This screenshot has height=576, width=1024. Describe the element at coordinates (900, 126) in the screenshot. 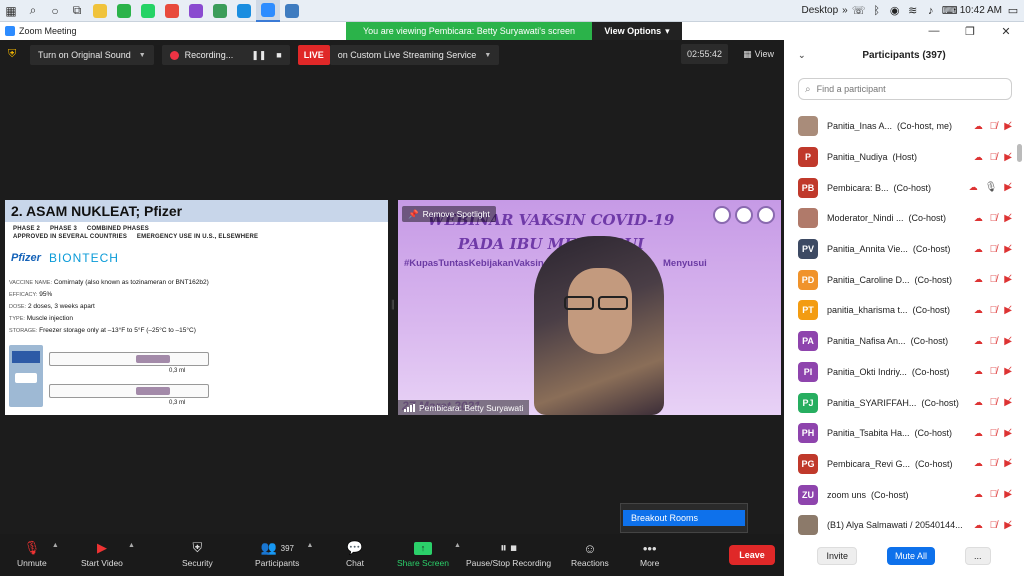

I see `participant-row: Panitia_Inas A... (Co-host, me) ☁ 🎙̸ ▶̸` at that location.